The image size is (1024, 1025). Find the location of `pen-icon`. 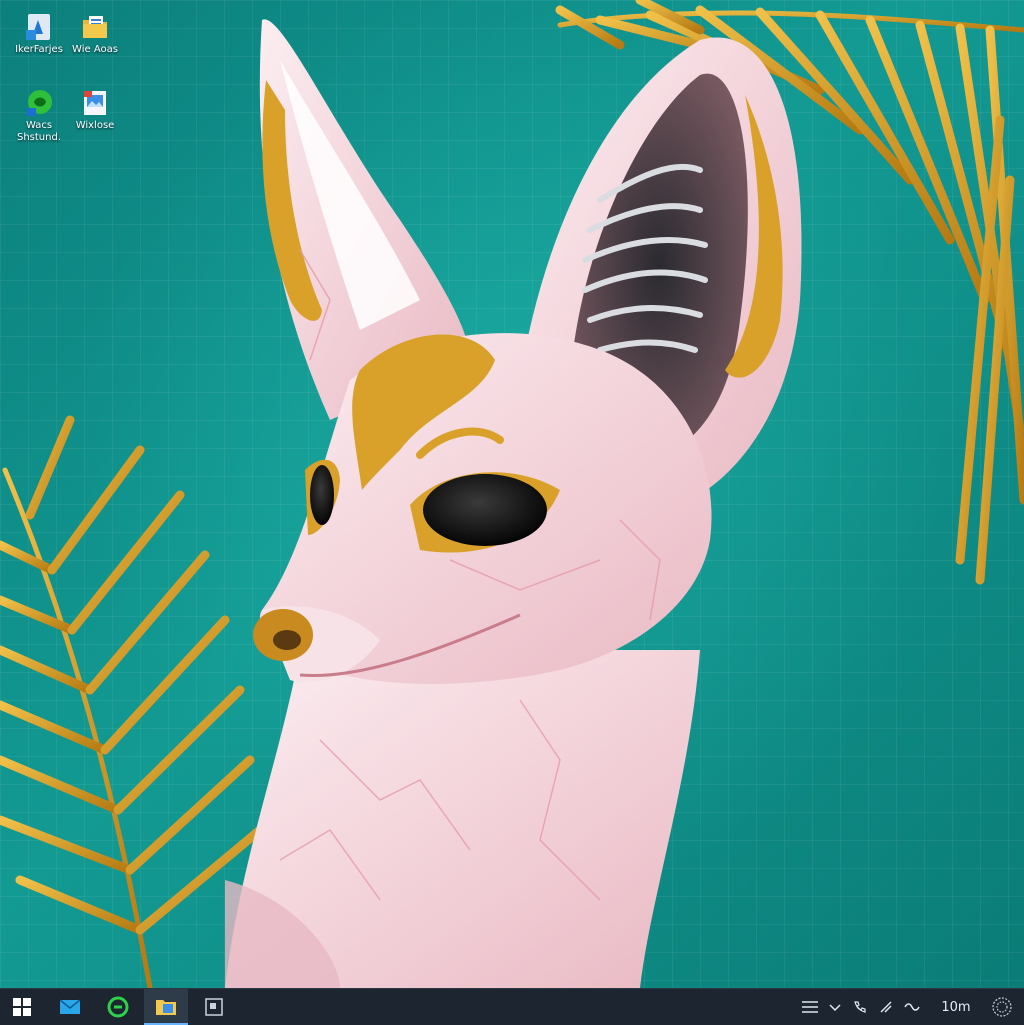

pen-icon is located at coordinates (886, 1007).